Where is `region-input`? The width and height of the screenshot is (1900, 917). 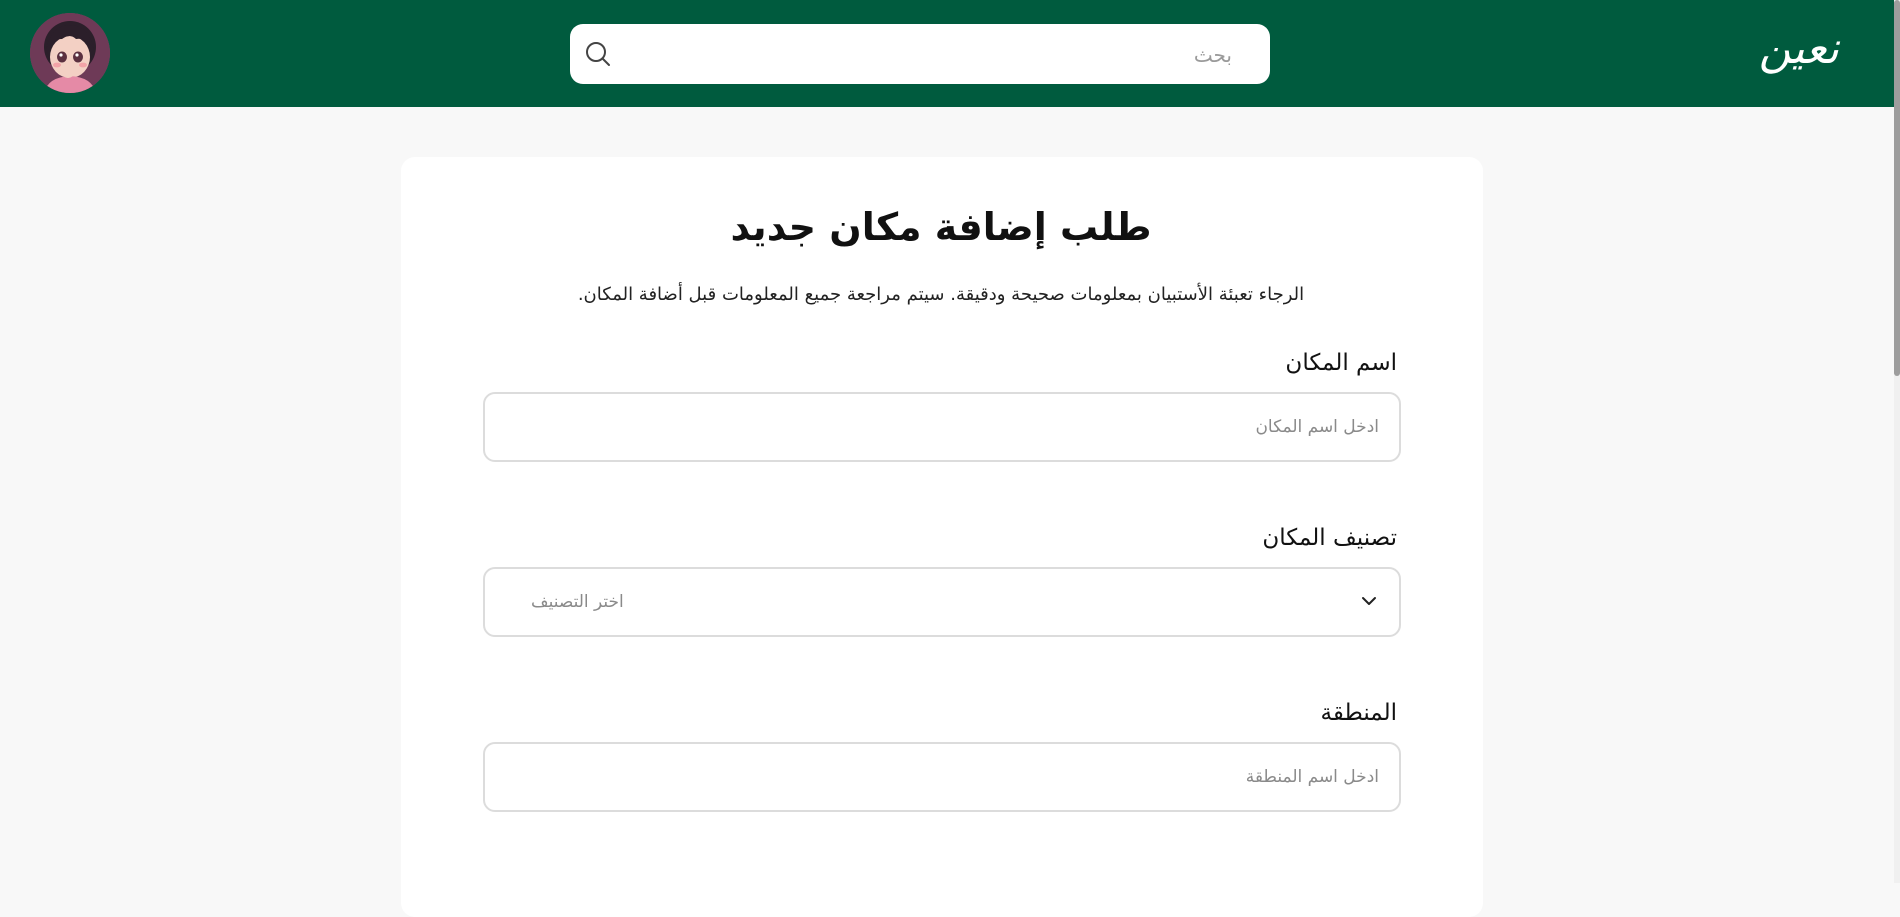 region-input is located at coordinates (942, 777).